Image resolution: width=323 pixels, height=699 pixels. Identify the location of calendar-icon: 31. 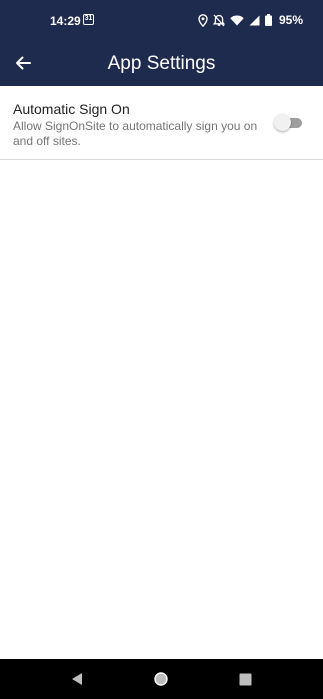
(88, 19).